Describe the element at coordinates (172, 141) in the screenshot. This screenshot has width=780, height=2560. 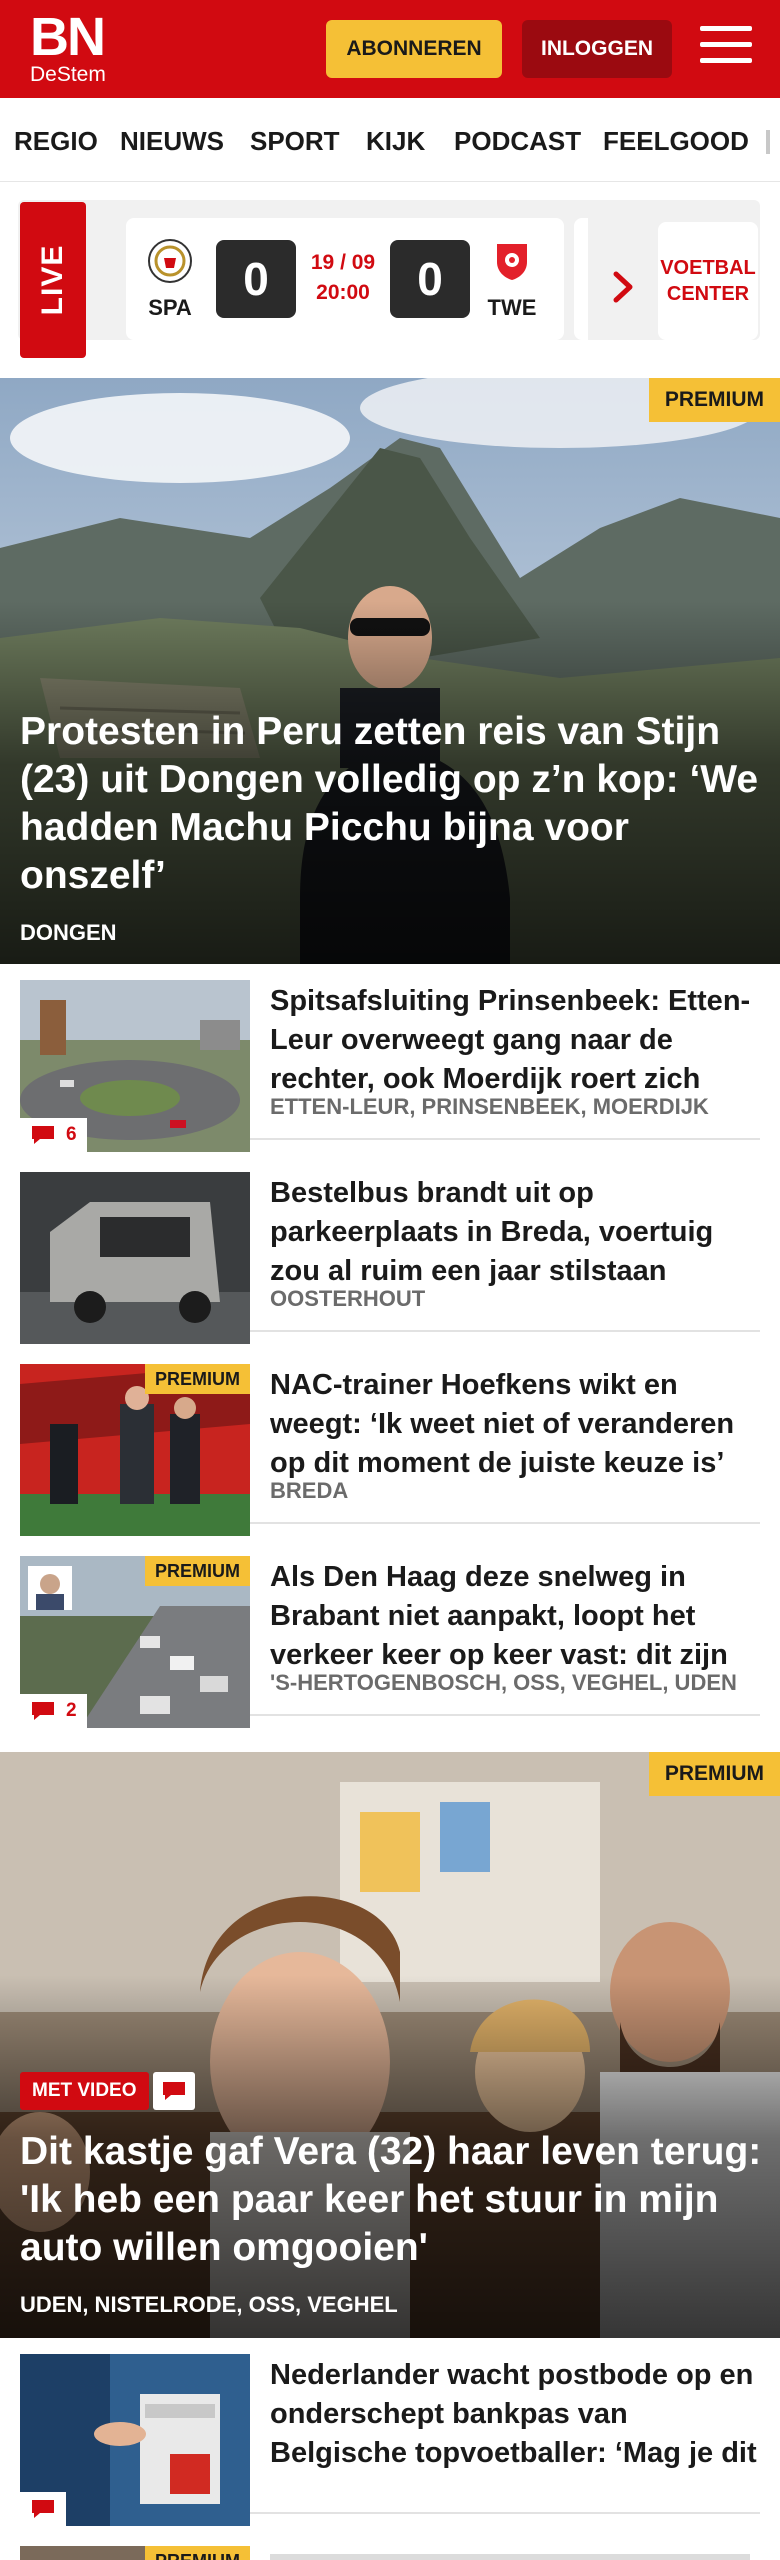
I see `nav-item-nieuws: NIEUWS` at that location.